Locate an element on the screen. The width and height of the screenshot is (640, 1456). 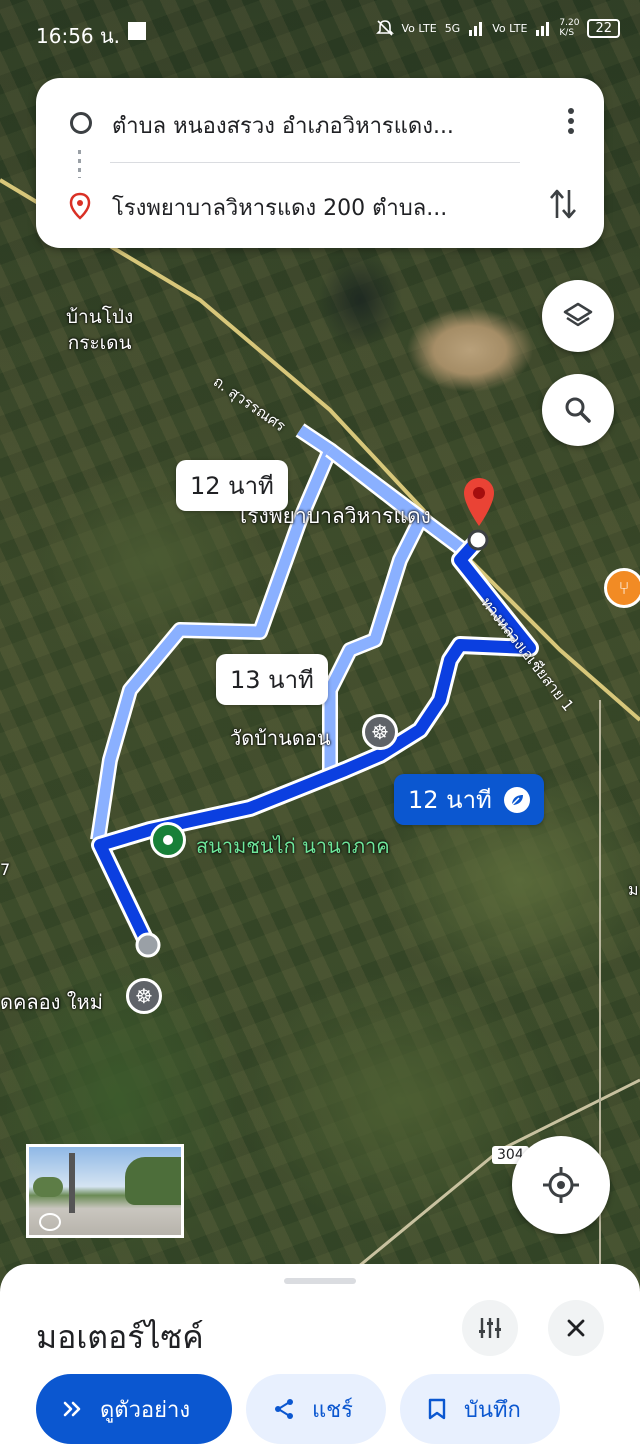
destination-pin-small-icon is located at coordinates (80, 206).